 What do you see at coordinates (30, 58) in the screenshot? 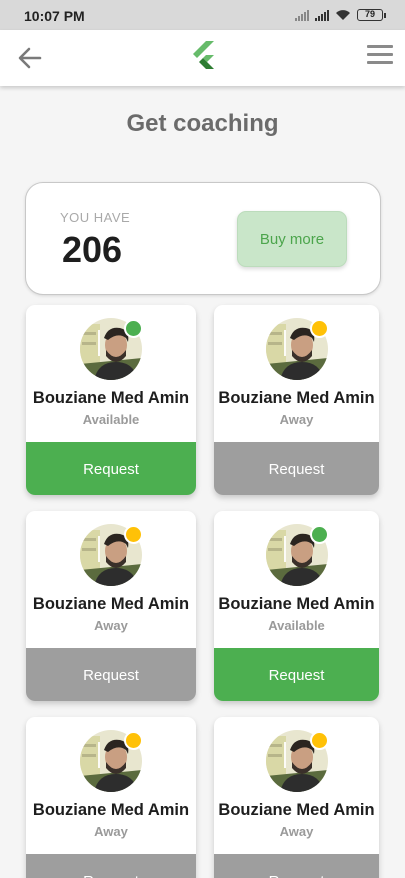
I see `arrow-left-icon` at bounding box center [30, 58].